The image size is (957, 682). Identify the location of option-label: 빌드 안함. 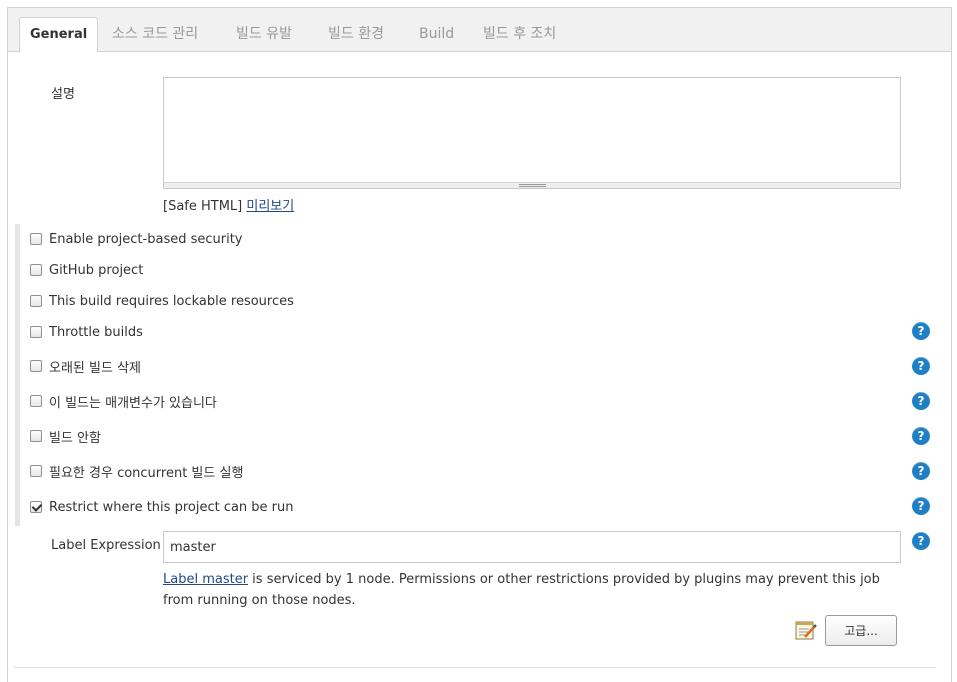
(75, 438).